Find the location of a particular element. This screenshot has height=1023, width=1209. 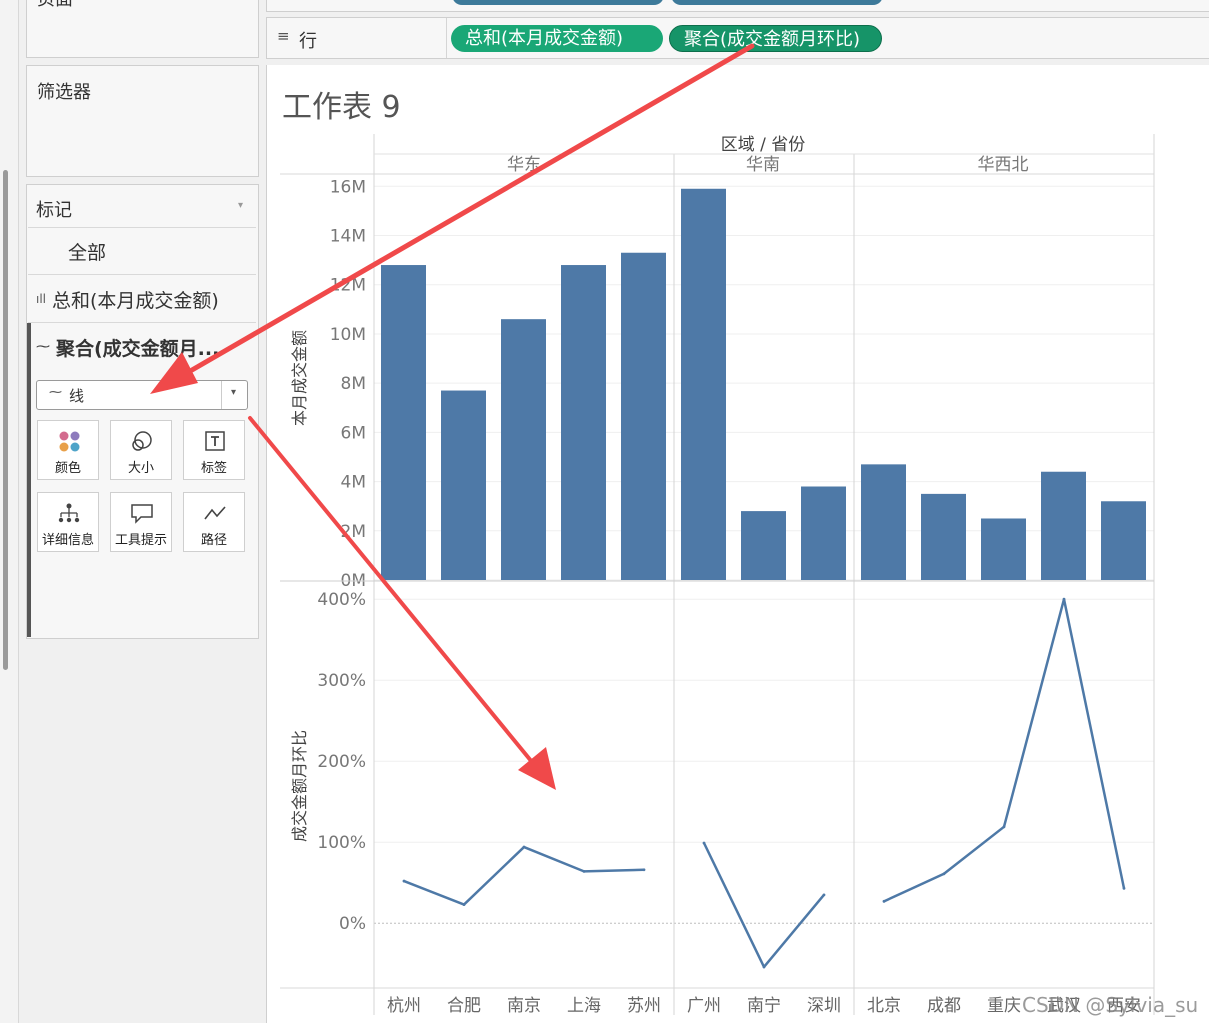

line-series-华东 is located at coordinates (524, 875).